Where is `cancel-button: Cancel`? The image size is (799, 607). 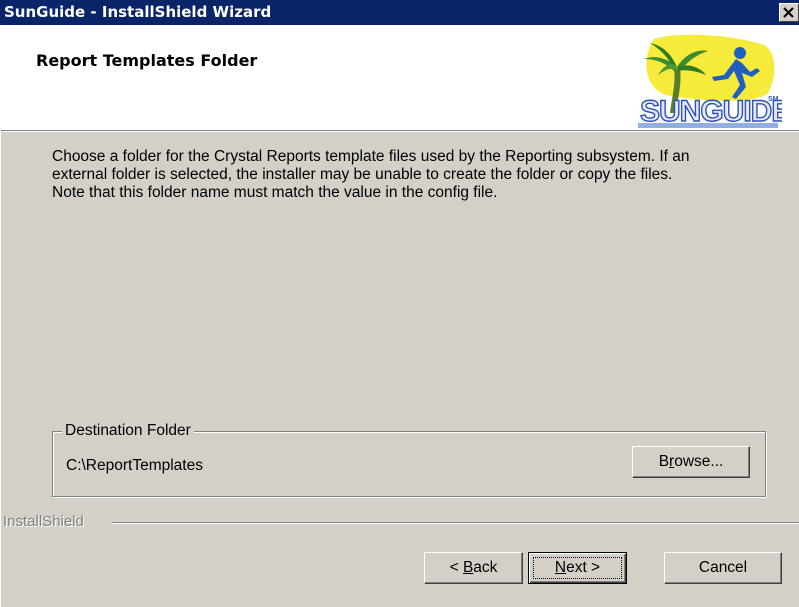 cancel-button: Cancel is located at coordinates (723, 568).